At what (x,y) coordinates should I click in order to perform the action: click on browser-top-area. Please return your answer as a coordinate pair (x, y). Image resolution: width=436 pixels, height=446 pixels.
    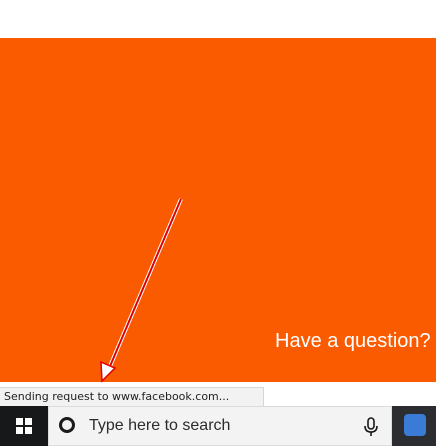
    Looking at the image, I should click on (218, 19).